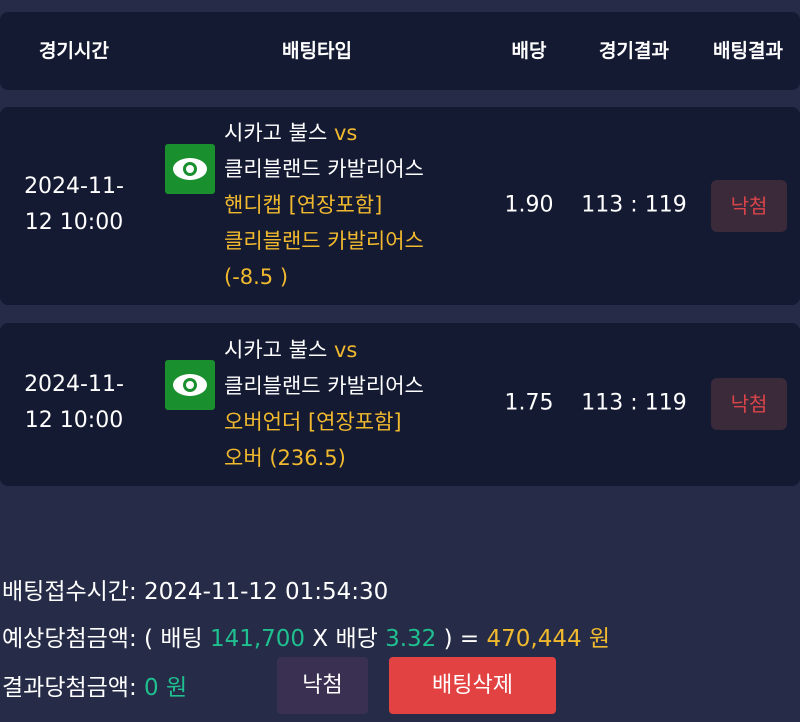  Describe the element at coordinates (69, 639) in the screenshot. I see `expected-label: 예상당첨금액:` at that location.